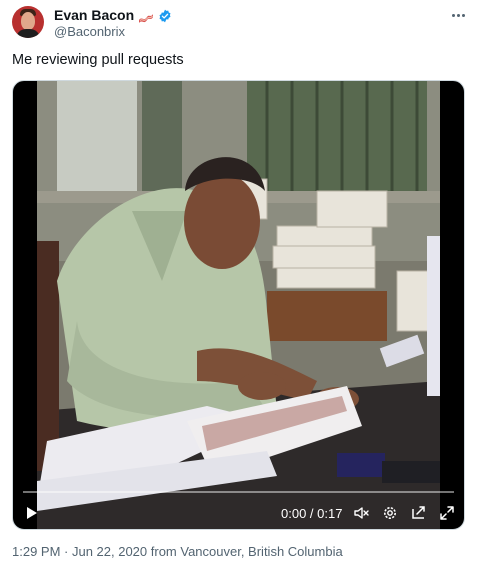 This screenshot has height=568, width=477. What do you see at coordinates (28, 22) in the screenshot?
I see `avatar` at bounding box center [28, 22].